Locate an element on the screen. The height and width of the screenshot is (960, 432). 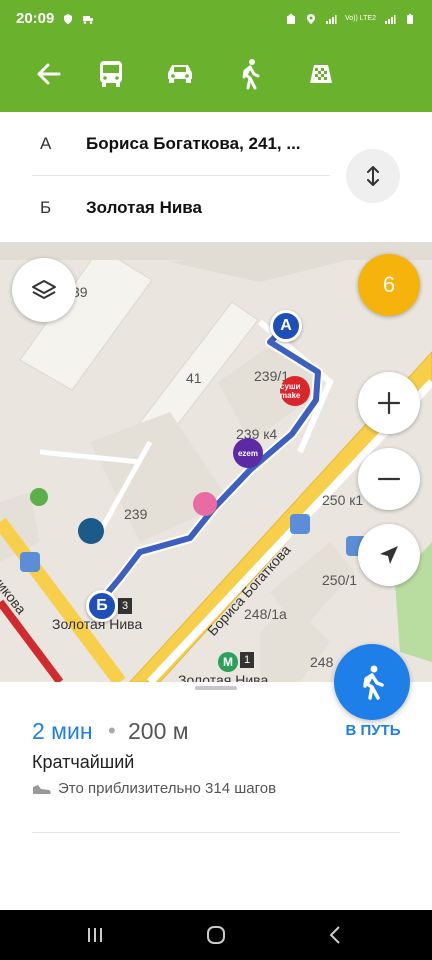
mode-bus-button is located at coordinates (111, 74).